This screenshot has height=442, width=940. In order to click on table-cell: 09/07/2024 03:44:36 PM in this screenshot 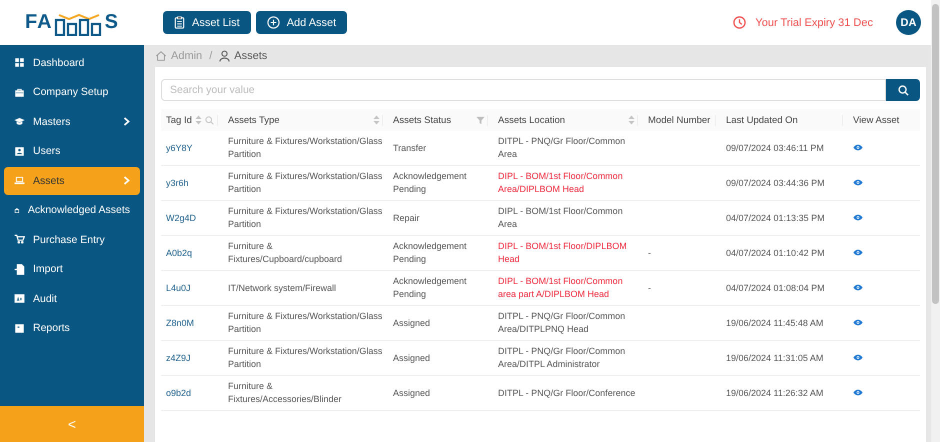, I will do `click(775, 183)`.